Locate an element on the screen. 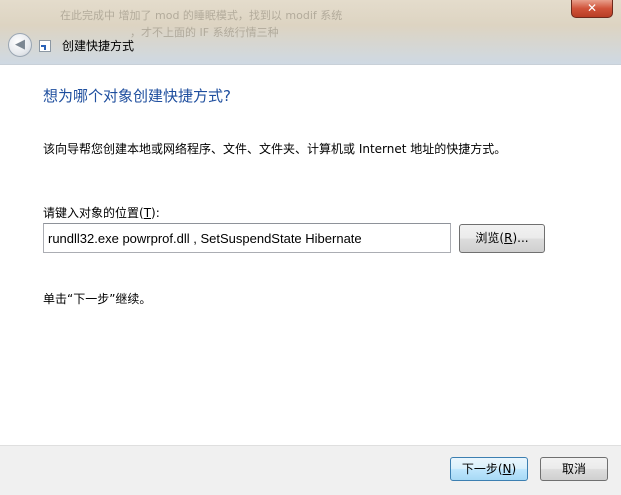  cancel-button: 取消 is located at coordinates (574, 469).